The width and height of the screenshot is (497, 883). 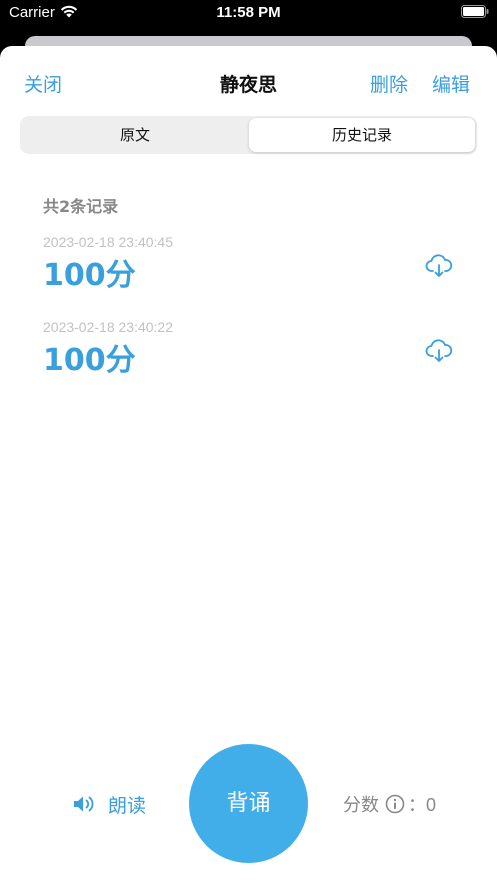 I want to click on records-count: 共2条记录, so click(x=81, y=206).